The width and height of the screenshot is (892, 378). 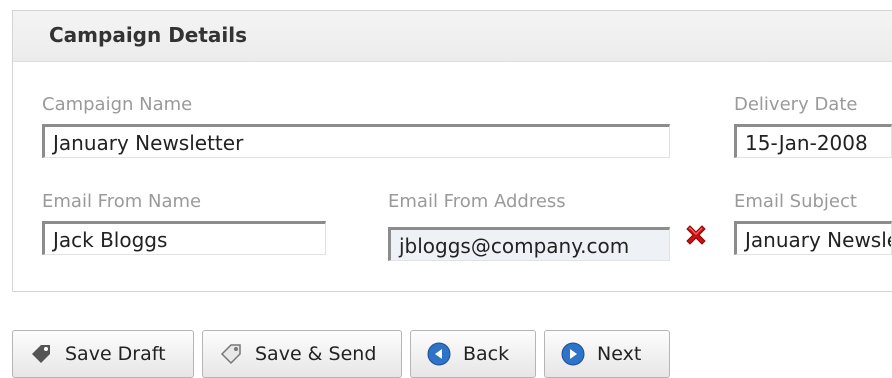 What do you see at coordinates (356, 141) in the screenshot?
I see `campaign-name-input: January Newsletter` at bounding box center [356, 141].